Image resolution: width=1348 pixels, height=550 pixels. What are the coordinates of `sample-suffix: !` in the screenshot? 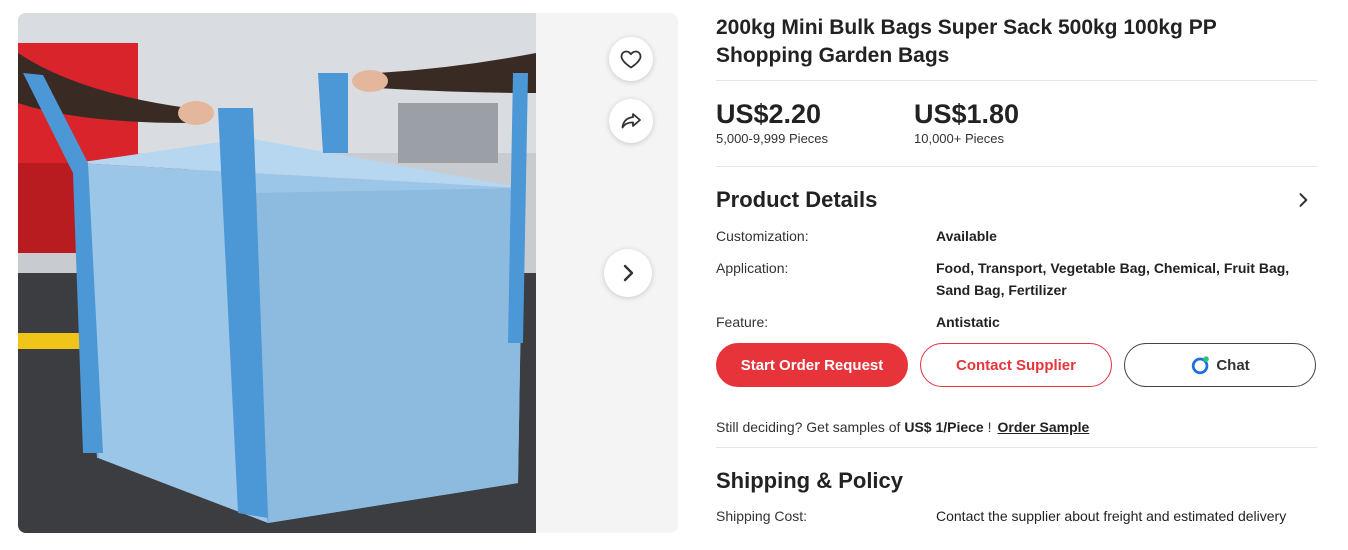 It's located at (987, 427).